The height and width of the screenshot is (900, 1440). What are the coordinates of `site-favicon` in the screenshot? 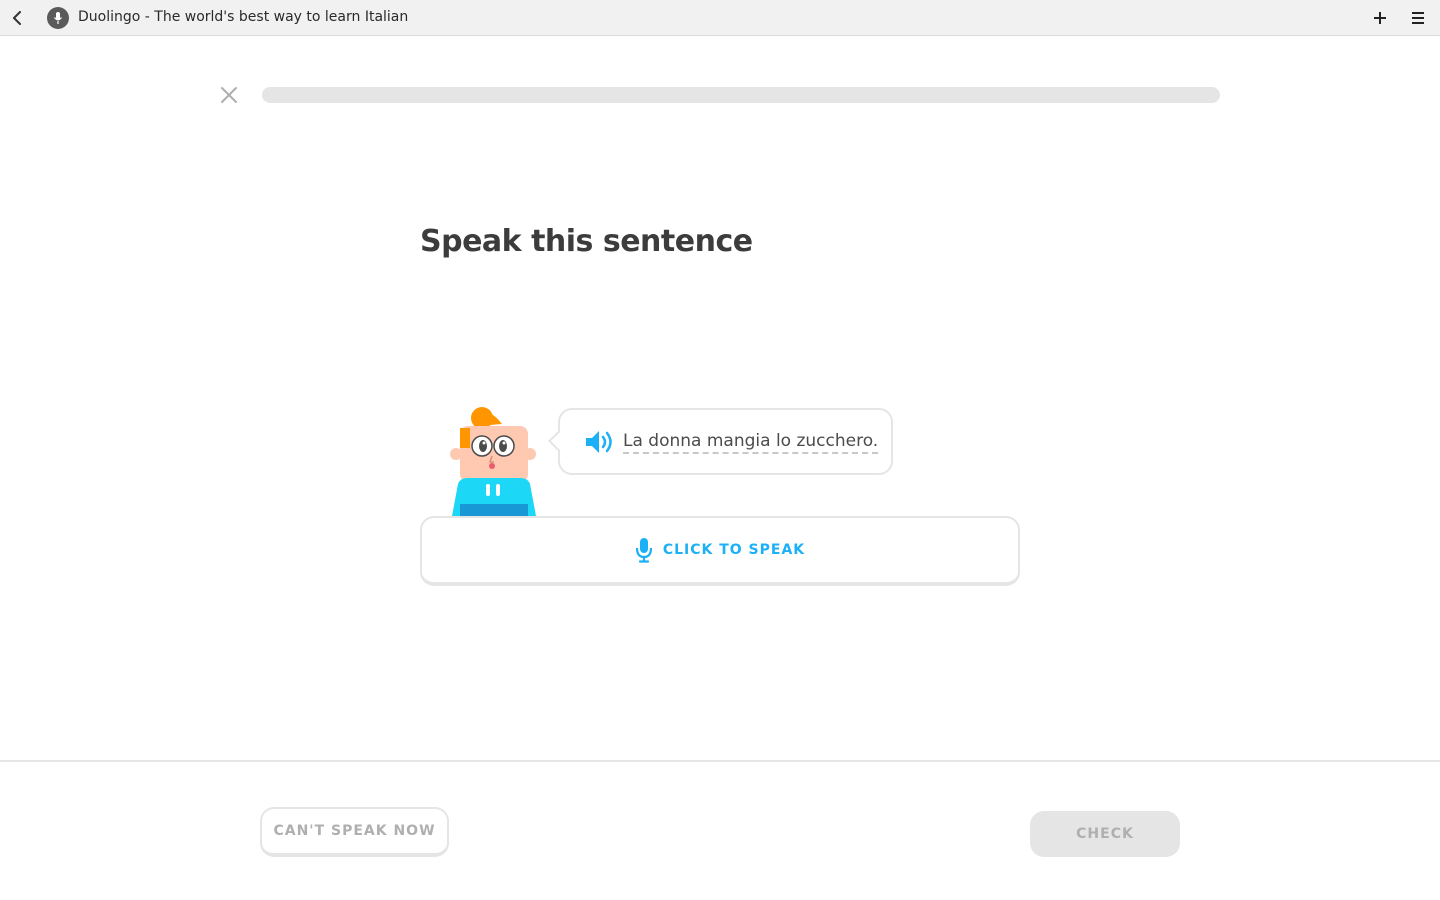 It's located at (58, 18).